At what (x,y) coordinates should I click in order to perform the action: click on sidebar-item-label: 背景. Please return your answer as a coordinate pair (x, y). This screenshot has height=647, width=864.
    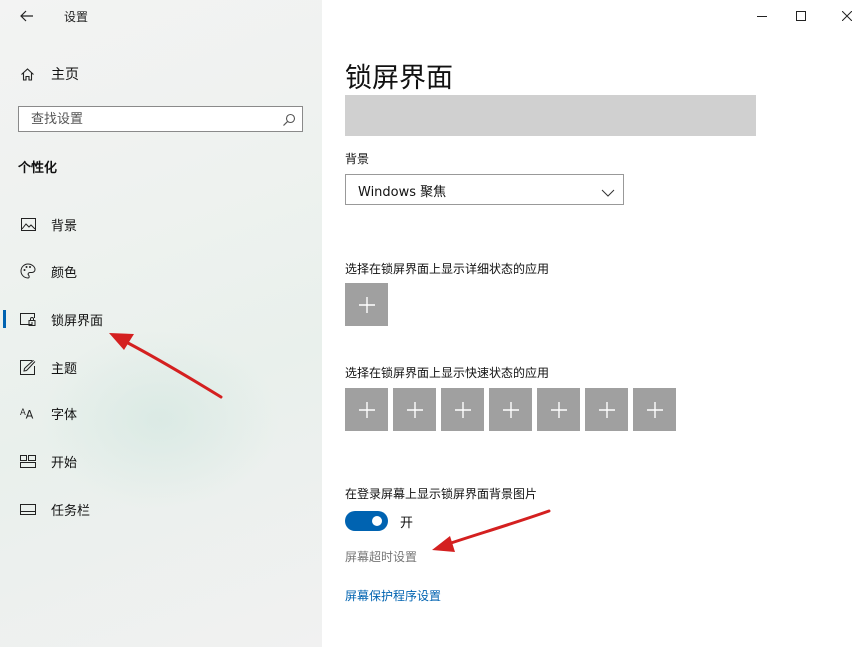
    Looking at the image, I should click on (64, 226).